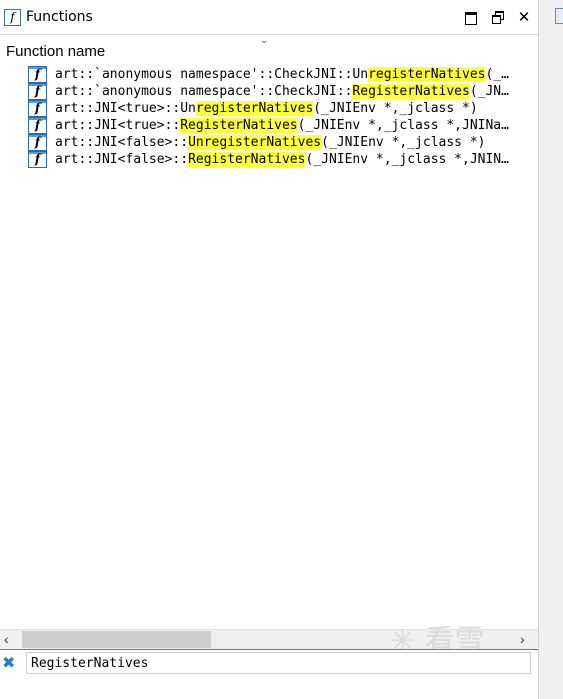  Describe the element at coordinates (59, 17) in the screenshot. I see `window-title: Functions` at that location.